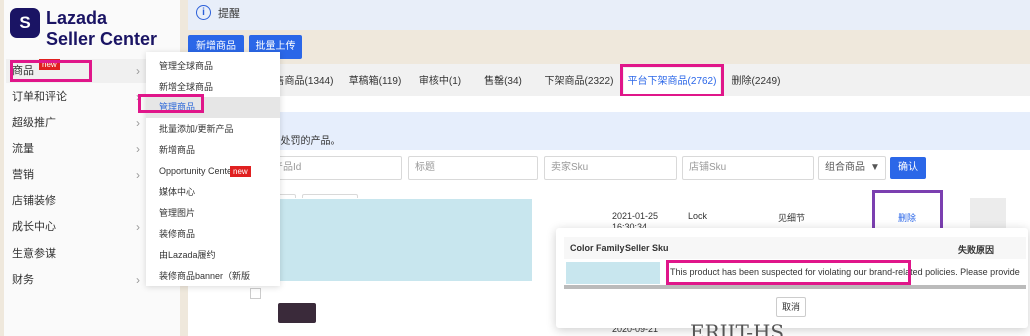 The height and width of the screenshot is (336, 1030). Describe the element at coordinates (213, 66) in the screenshot. I see `submenu-item-manage-global-products: 管理全球商品` at that location.